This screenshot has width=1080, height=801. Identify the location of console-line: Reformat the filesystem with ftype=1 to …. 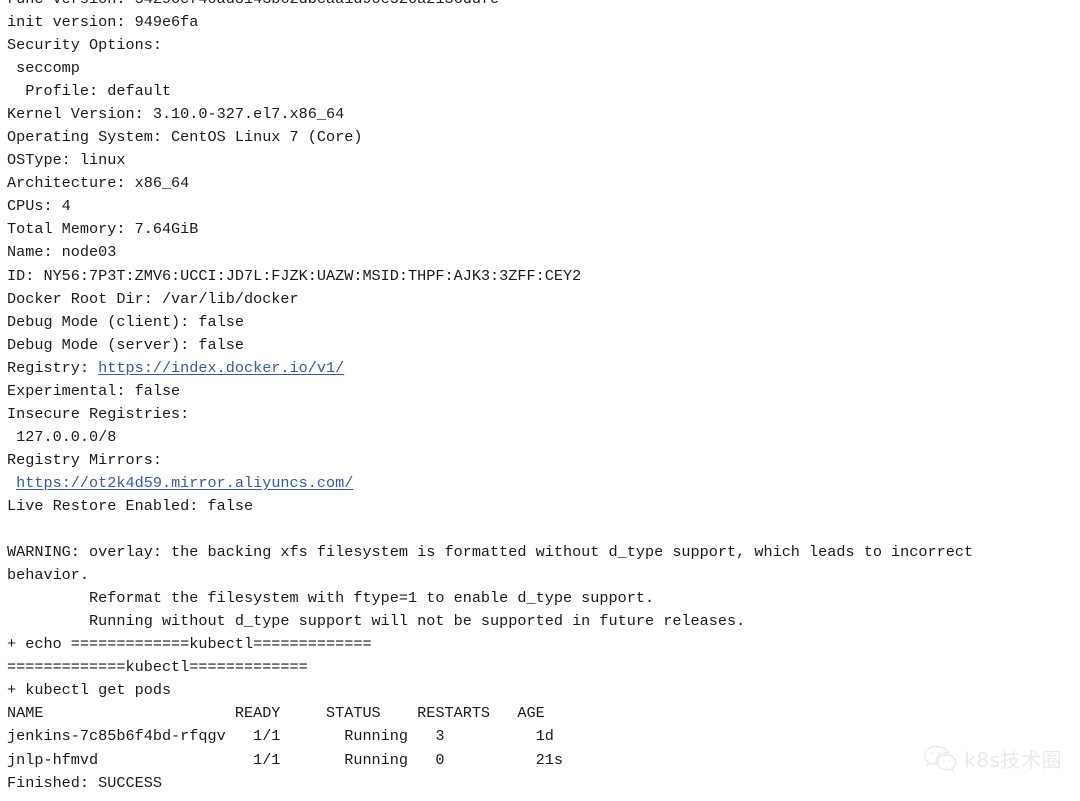
(331, 598).